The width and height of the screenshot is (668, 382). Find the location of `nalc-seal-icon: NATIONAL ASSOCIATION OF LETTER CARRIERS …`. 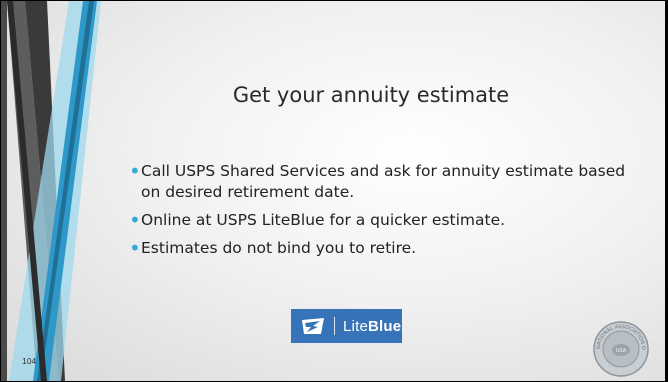

nalc-seal-icon: NATIONAL ASSOCIATION OF LETTER CARRIERS … is located at coordinates (620, 348).